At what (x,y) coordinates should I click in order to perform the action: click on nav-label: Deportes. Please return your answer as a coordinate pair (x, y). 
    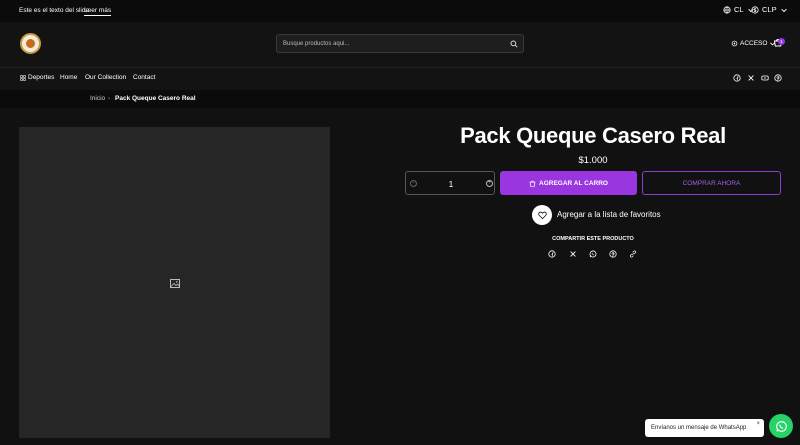
    Looking at the image, I should click on (41, 77).